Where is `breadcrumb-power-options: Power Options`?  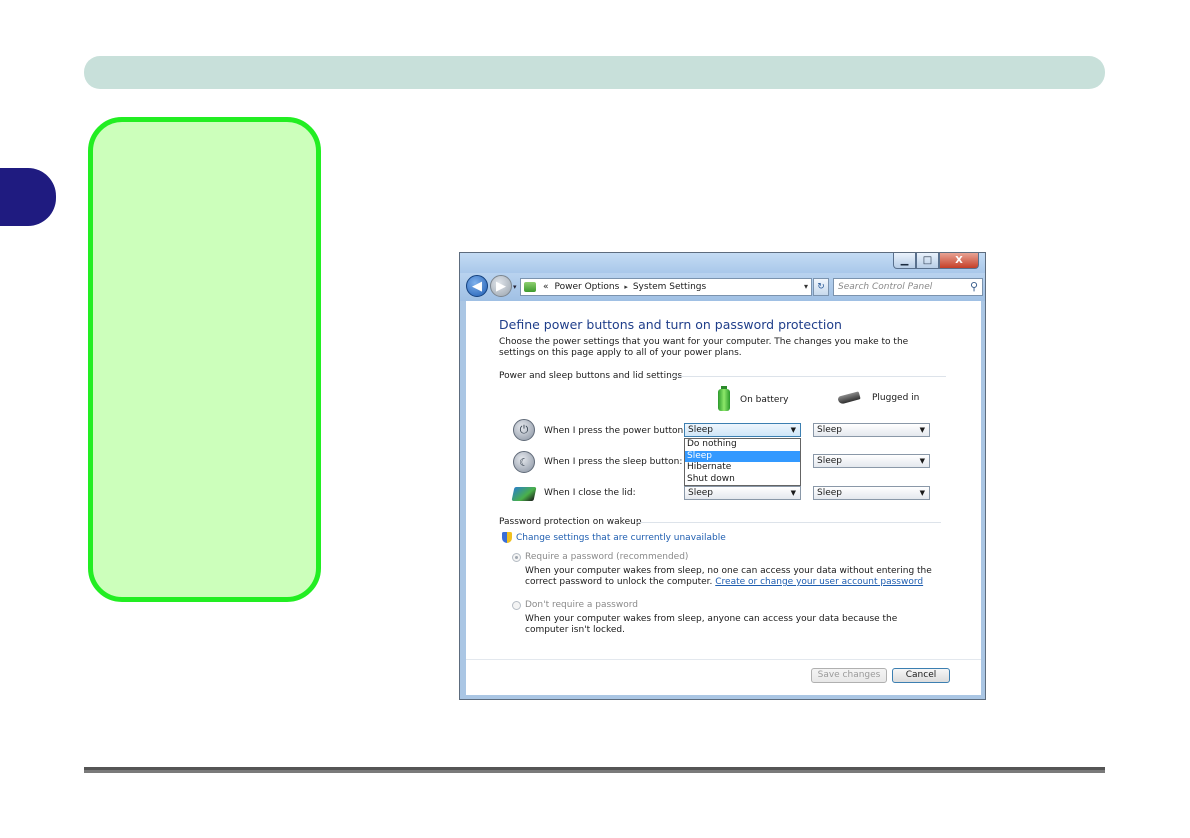 breadcrumb-power-options: Power Options is located at coordinates (587, 287).